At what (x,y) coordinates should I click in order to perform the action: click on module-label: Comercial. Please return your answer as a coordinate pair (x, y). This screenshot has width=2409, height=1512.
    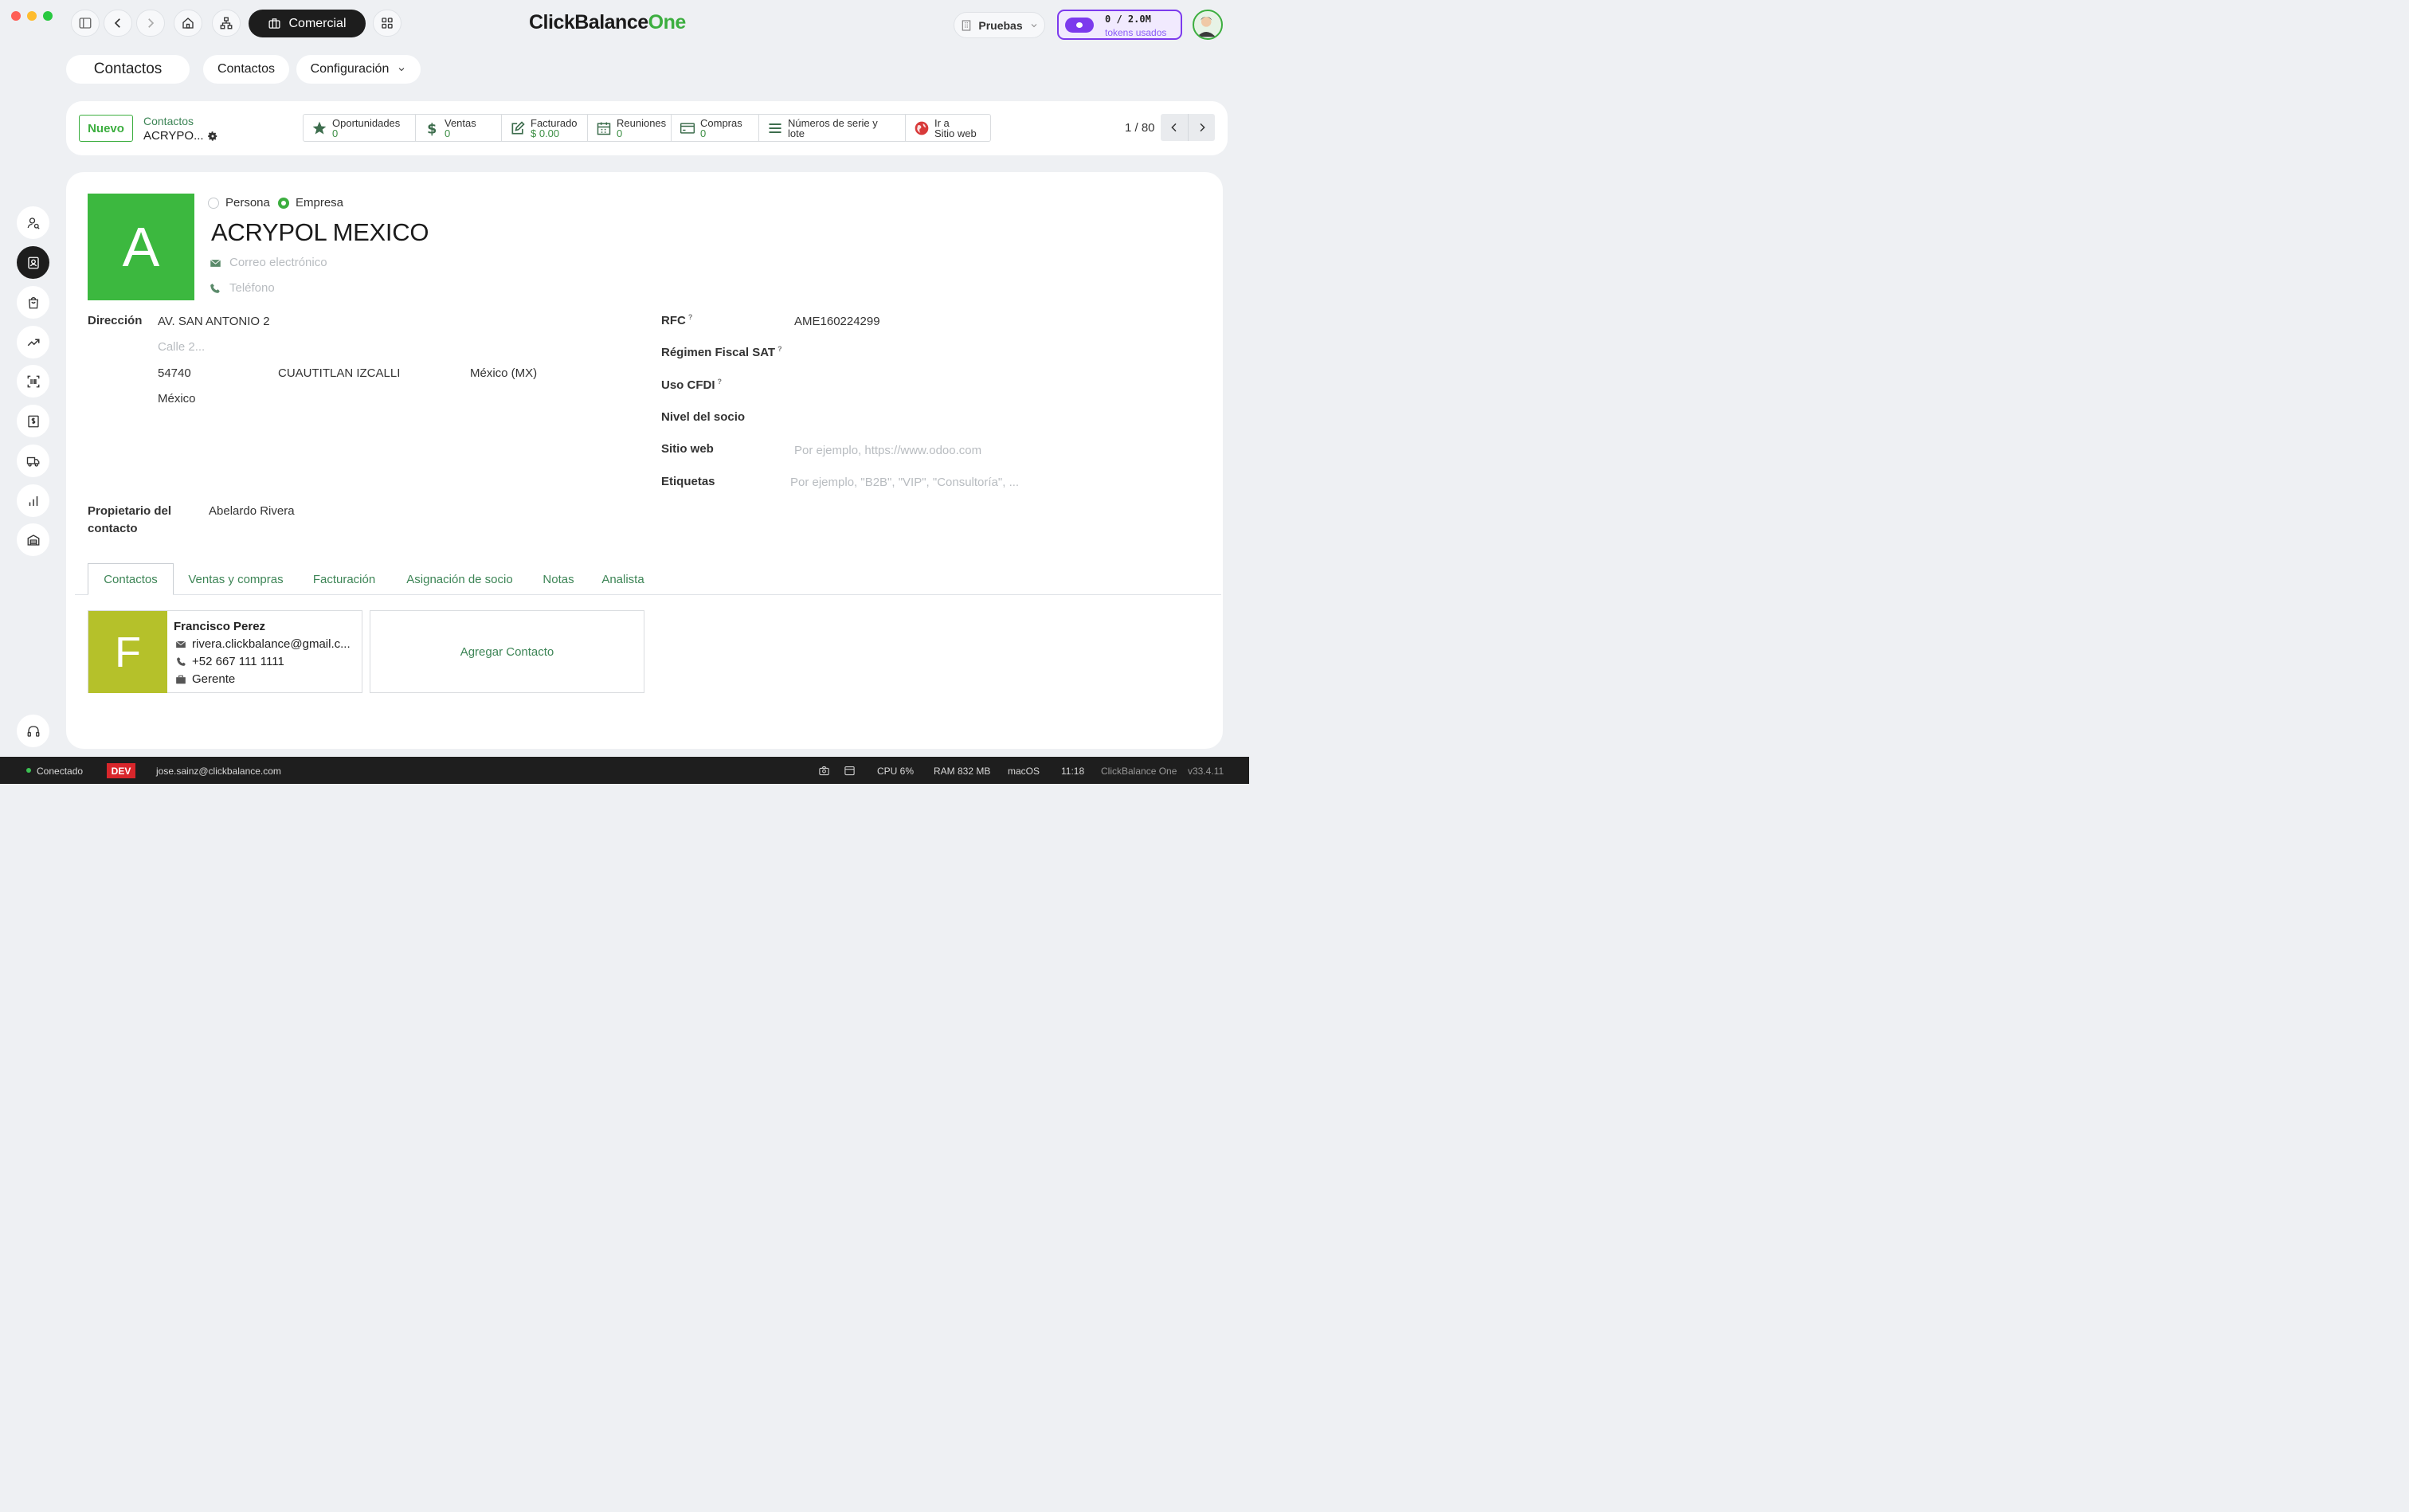
    Looking at the image, I should click on (317, 23).